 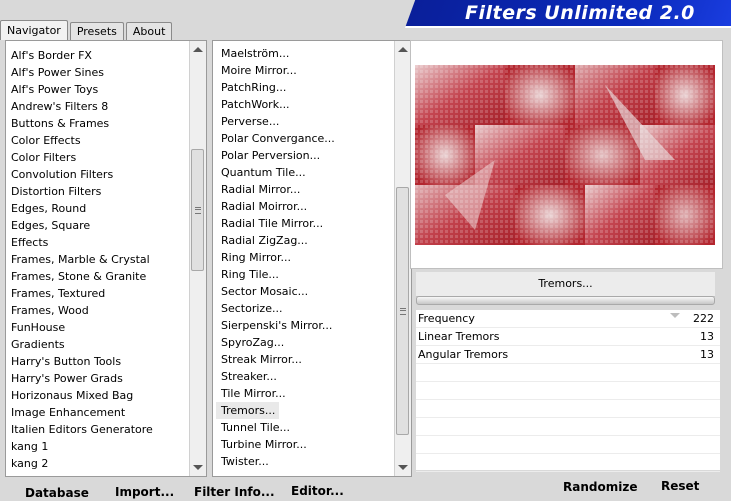 What do you see at coordinates (106, 208) in the screenshot?
I see `list-item: Edges, Round` at bounding box center [106, 208].